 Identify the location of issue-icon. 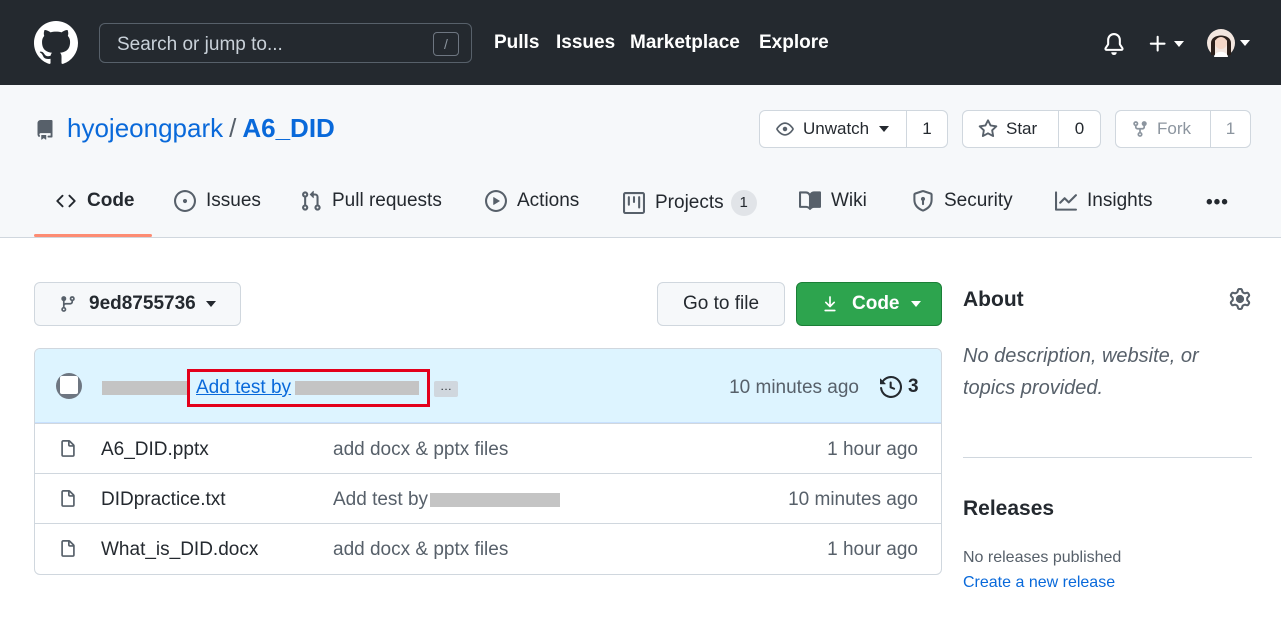
(185, 201).